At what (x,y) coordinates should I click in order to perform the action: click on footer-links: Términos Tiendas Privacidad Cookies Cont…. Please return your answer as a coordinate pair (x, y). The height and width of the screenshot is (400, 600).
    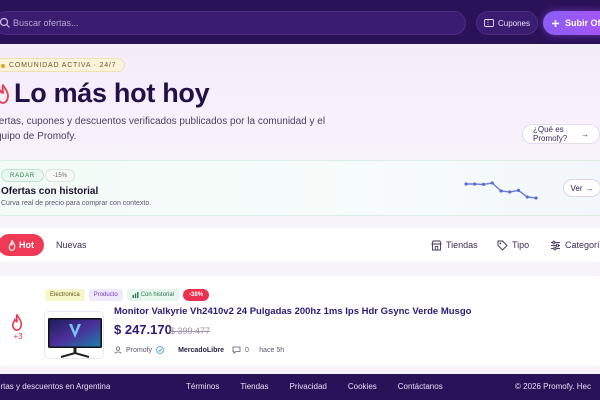
    Looking at the image, I should click on (314, 386).